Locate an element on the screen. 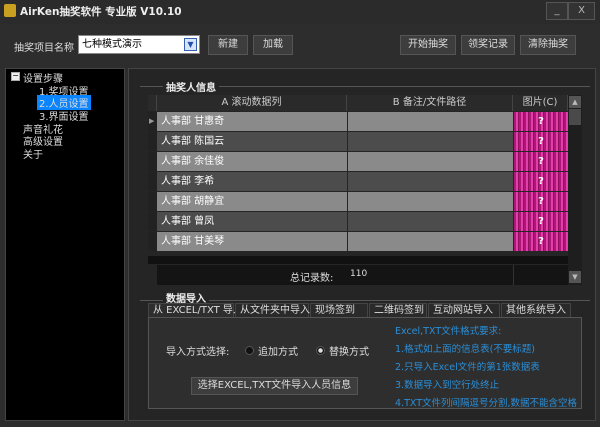 This screenshot has width=600, height=427. tree-item-about: 关于 is located at coordinates (33, 153).